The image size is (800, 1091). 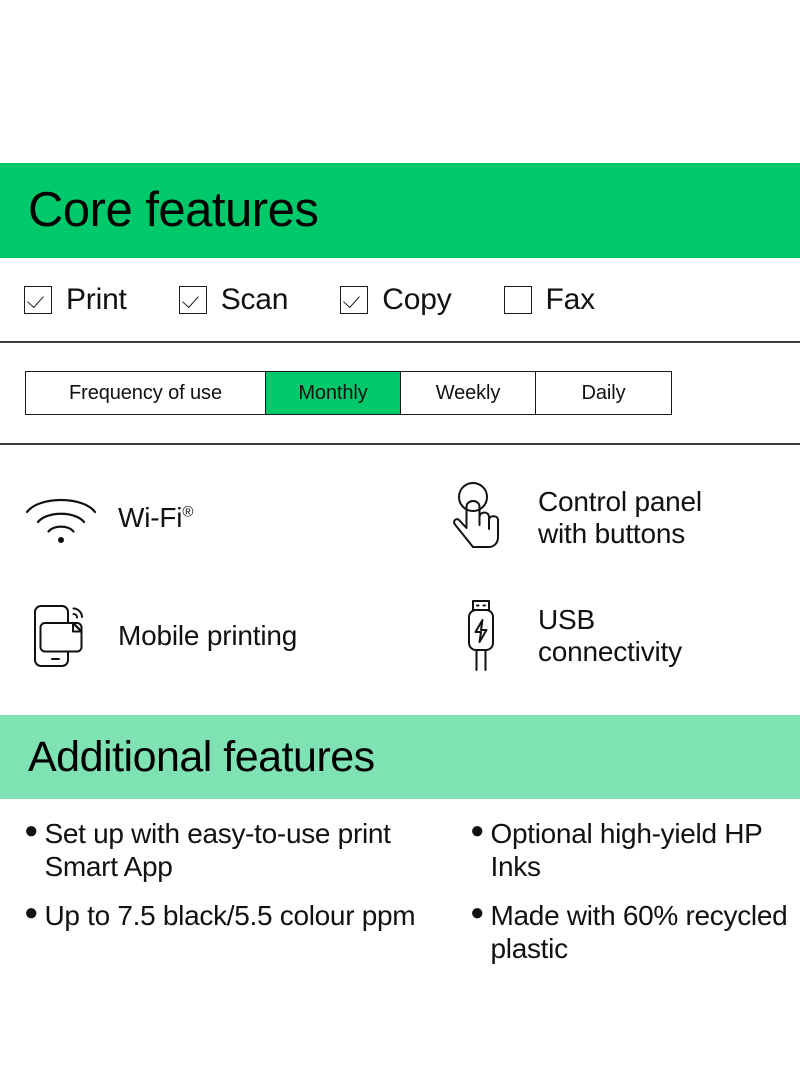 I want to click on list-item: ● Up to 7.5 black/5.5 colour ppm, so click(x=242, y=915).